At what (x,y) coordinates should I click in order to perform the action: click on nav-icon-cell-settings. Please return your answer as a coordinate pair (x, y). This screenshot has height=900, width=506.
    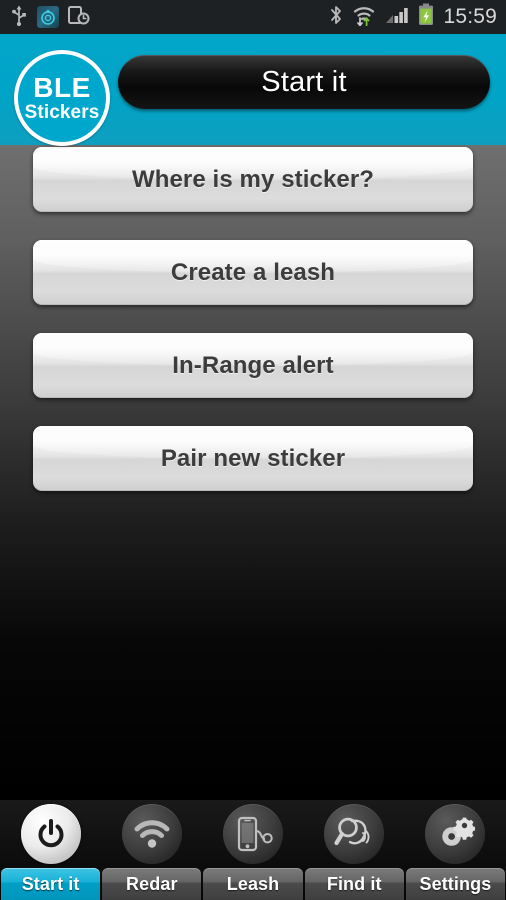
    Looking at the image, I should click on (455, 834).